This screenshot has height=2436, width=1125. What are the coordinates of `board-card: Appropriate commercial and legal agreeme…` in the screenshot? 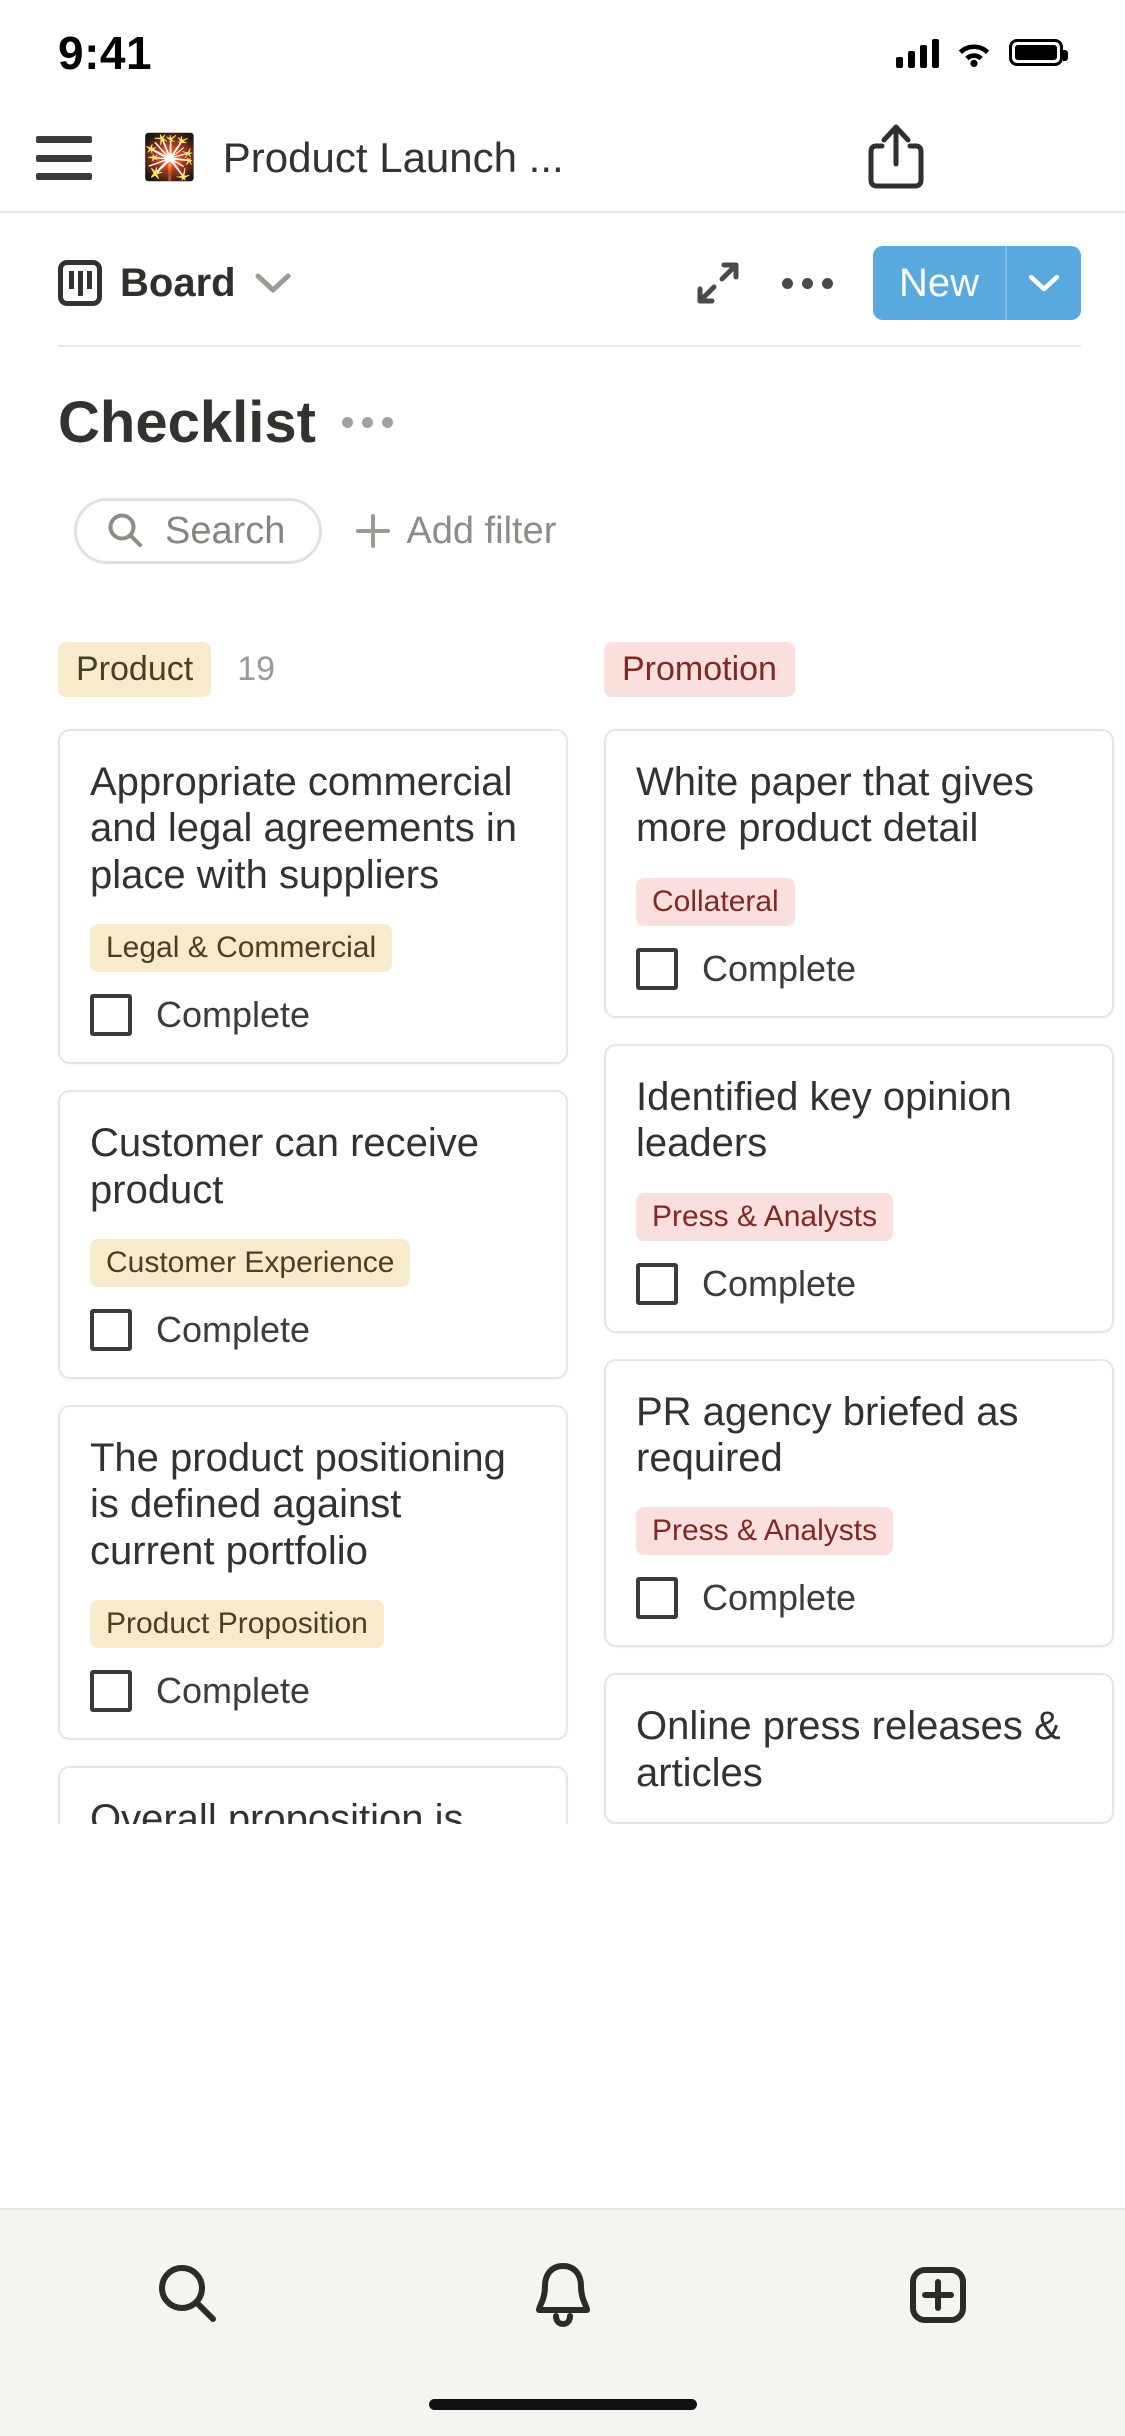 It's located at (313, 897).